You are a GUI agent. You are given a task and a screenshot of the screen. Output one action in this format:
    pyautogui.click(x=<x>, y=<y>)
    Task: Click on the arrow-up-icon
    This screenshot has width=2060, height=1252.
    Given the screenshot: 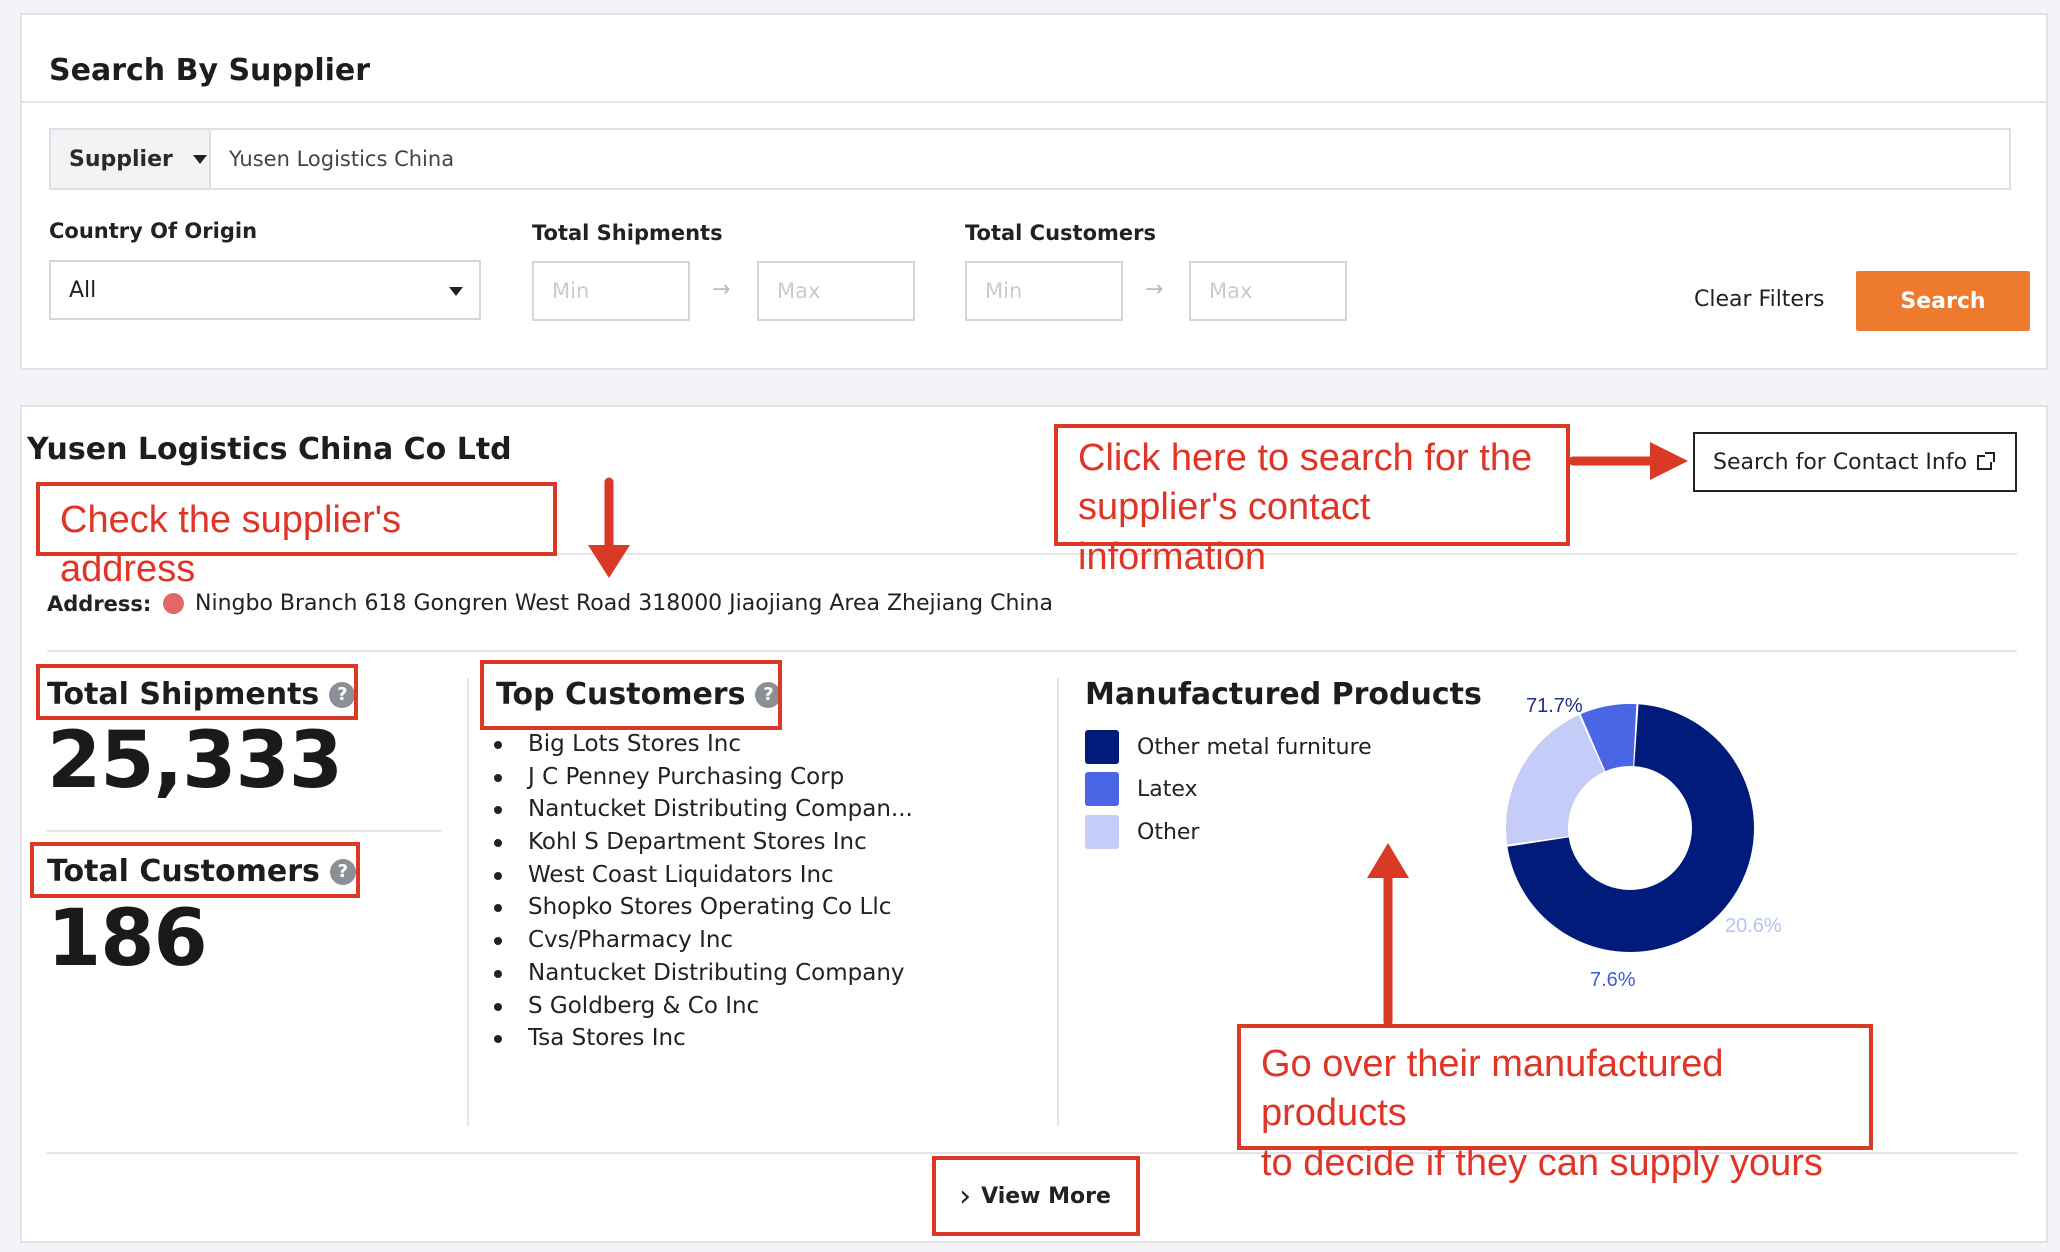 What is the action you would take?
    pyautogui.click(x=1388, y=935)
    